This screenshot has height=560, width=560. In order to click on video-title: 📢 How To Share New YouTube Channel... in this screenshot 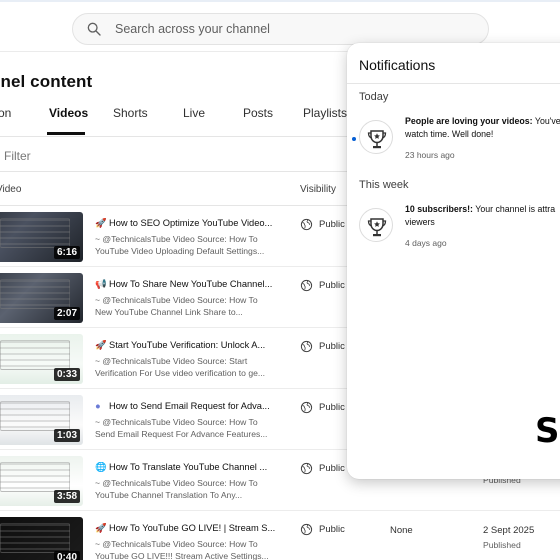, I will do `click(185, 284)`.